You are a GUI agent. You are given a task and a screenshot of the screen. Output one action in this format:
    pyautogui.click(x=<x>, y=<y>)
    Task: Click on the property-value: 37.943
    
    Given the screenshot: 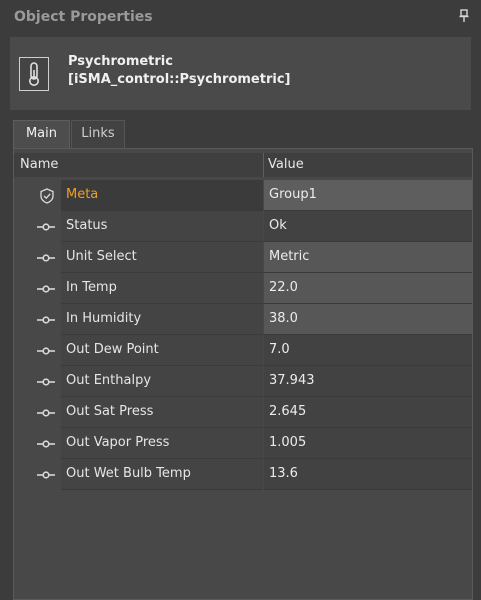 What is the action you would take?
    pyautogui.click(x=292, y=380)
    